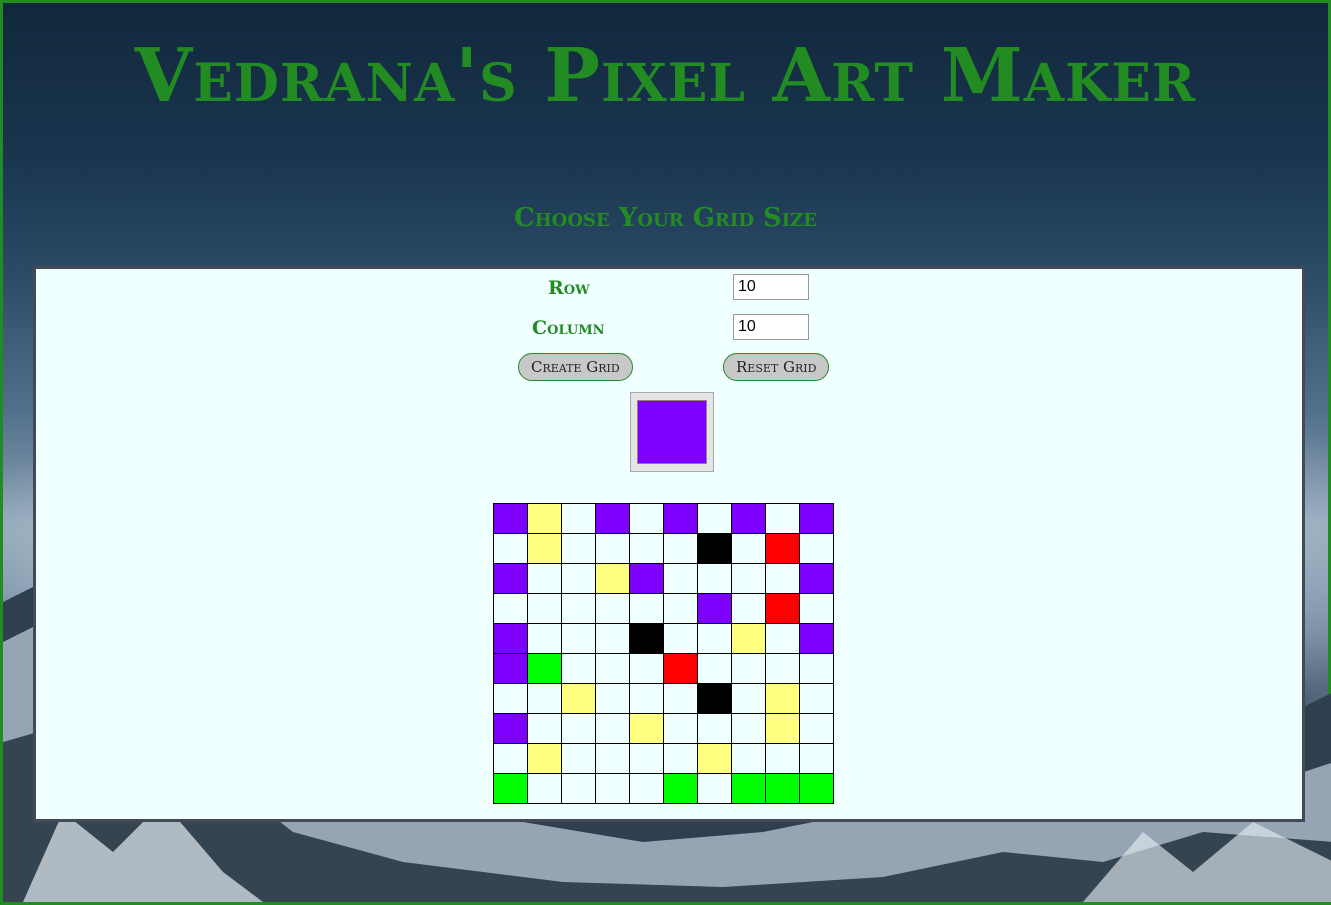 The height and width of the screenshot is (905, 1331). What do you see at coordinates (771, 327) in the screenshot?
I see `column-input` at bounding box center [771, 327].